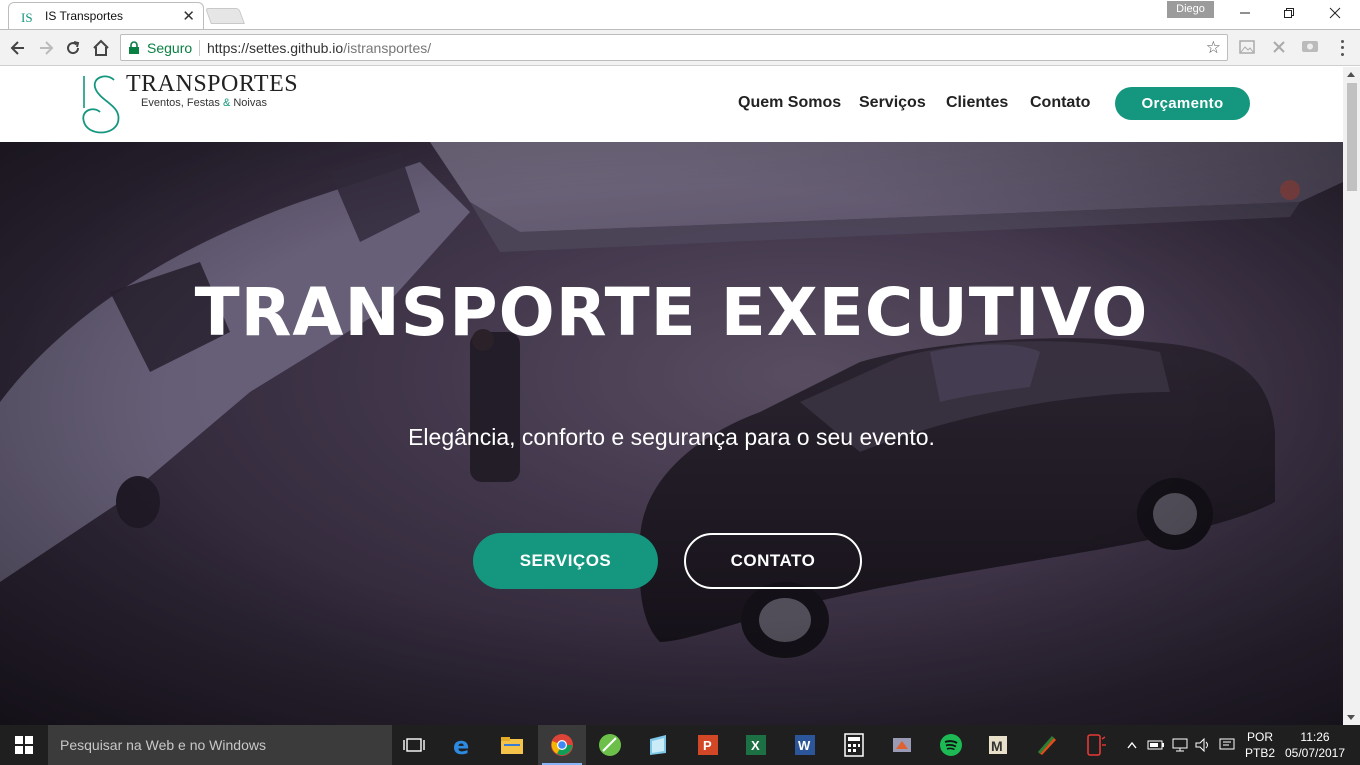 Image resolution: width=1360 pixels, height=765 pixels. I want to click on scroll-thumb, so click(1352, 137).